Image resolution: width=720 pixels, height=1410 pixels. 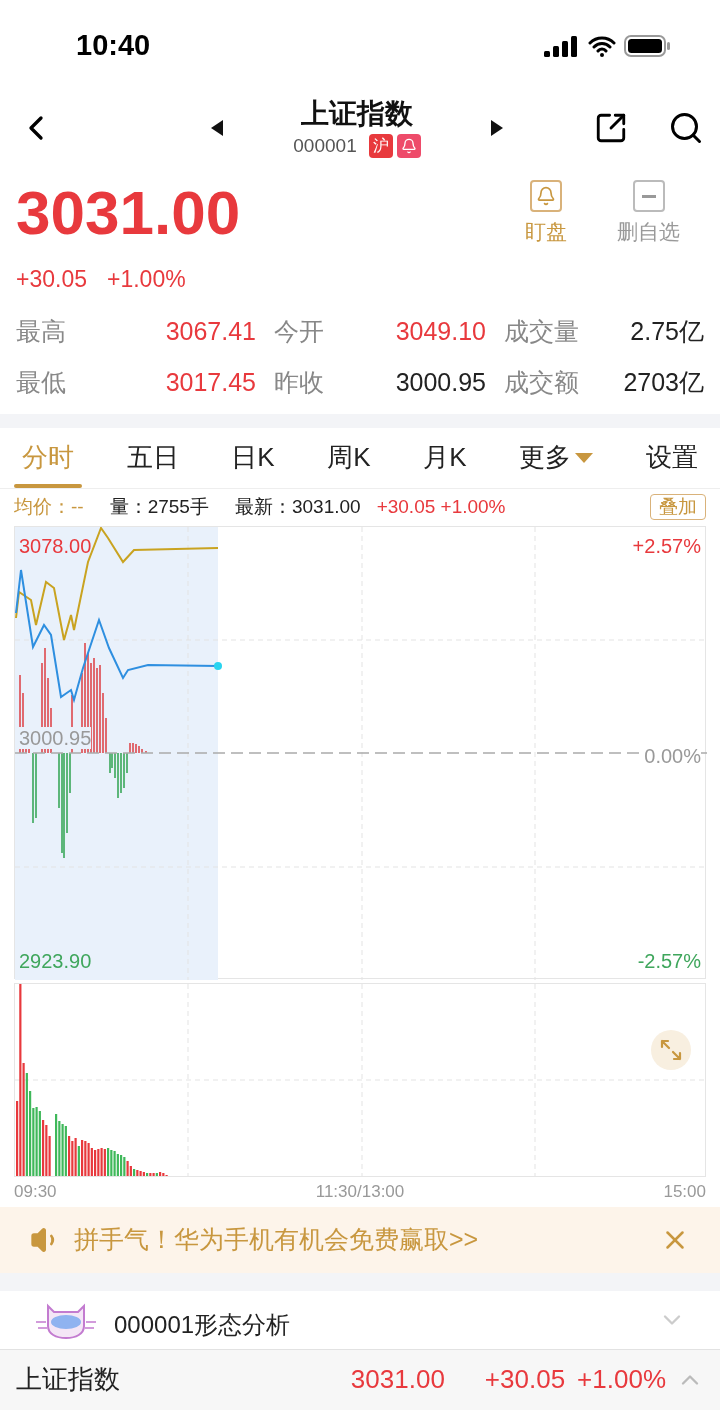 What do you see at coordinates (55, 546) in the screenshot?
I see `axis-label: 3078.00` at bounding box center [55, 546].